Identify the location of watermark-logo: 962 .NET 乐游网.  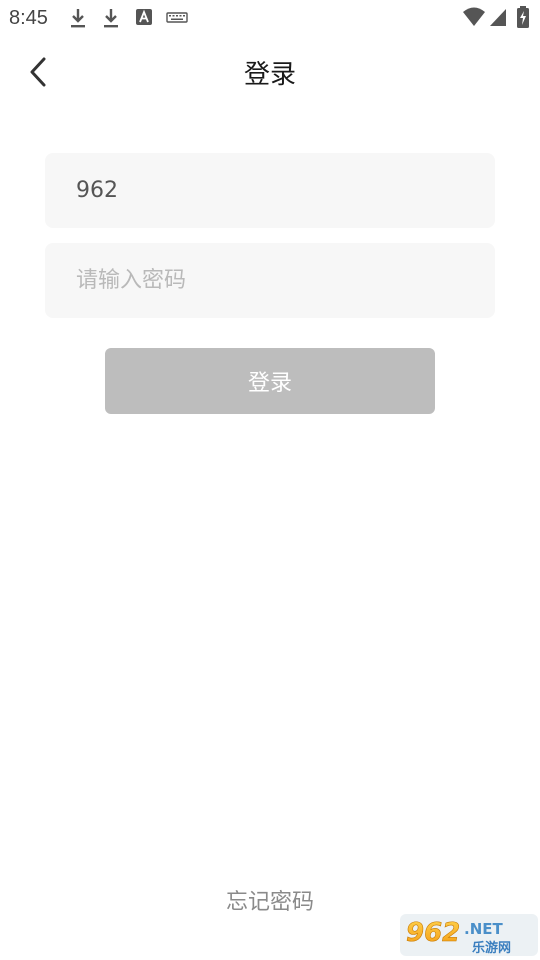
(469, 935).